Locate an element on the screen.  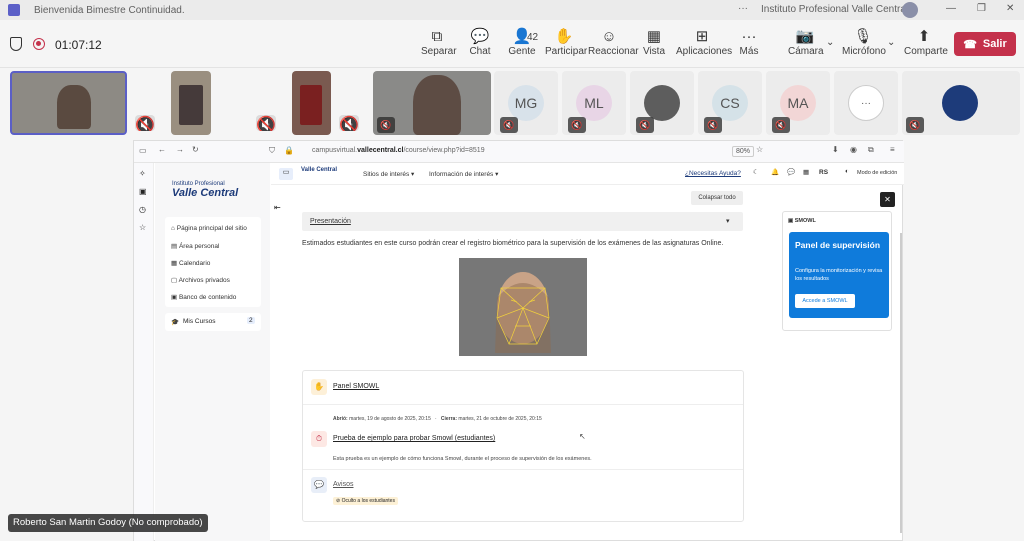
course-index-toggle-icon: ⇤ is located at coordinates (277, 207).